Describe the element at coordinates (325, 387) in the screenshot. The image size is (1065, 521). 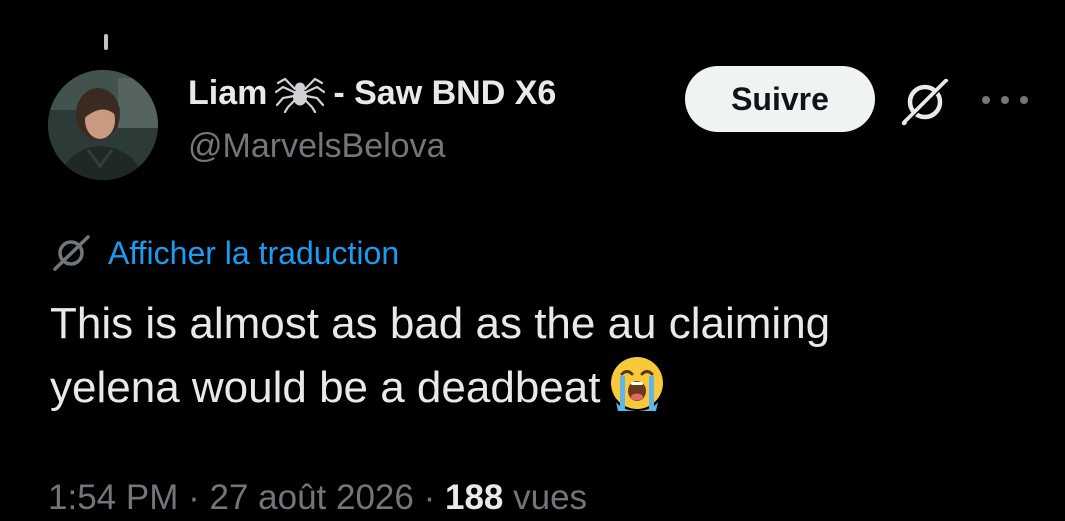
I see `tweet-text-line-content: yelena would be a deadbeat` at that location.